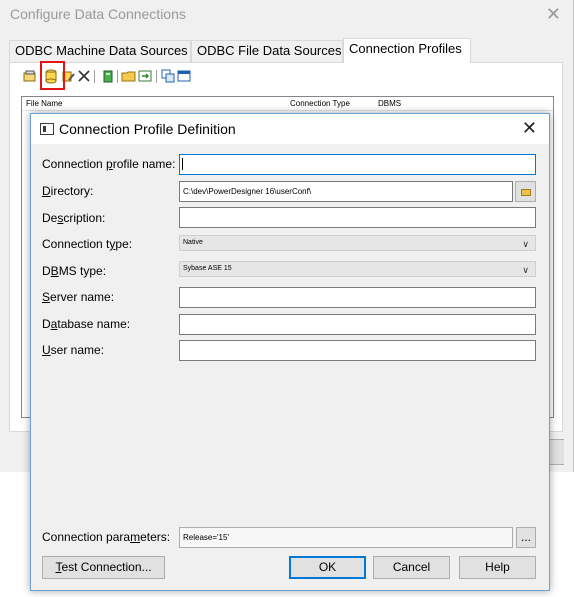 This screenshot has height=597, width=574. Describe the element at coordinates (106, 537) in the screenshot. I see `connection-parameters-label: Connection parameters:` at that location.